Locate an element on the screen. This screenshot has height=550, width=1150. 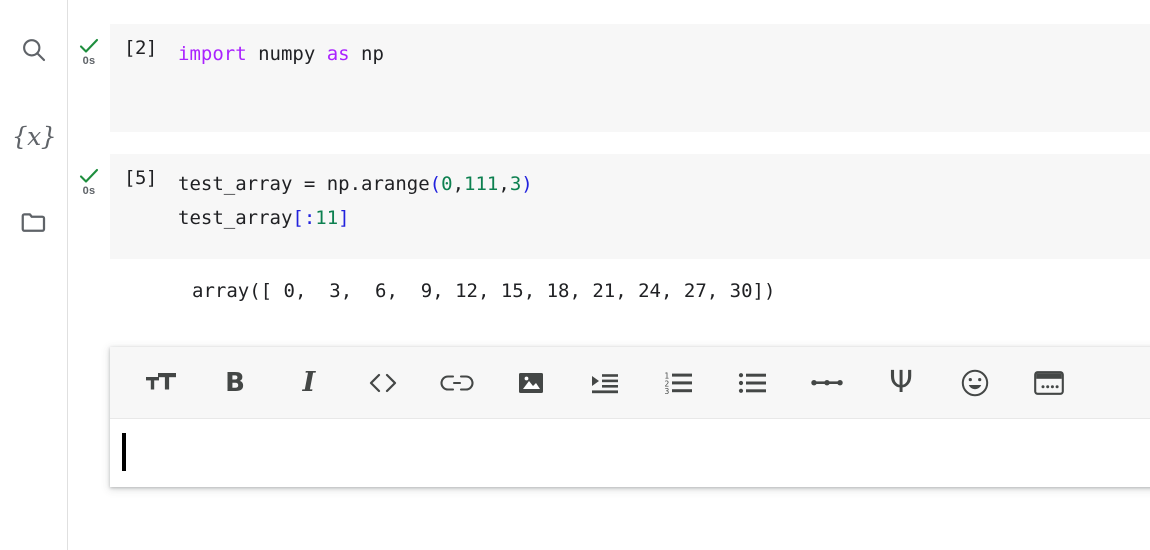
sidebar-item-search is located at coordinates (34, 50).